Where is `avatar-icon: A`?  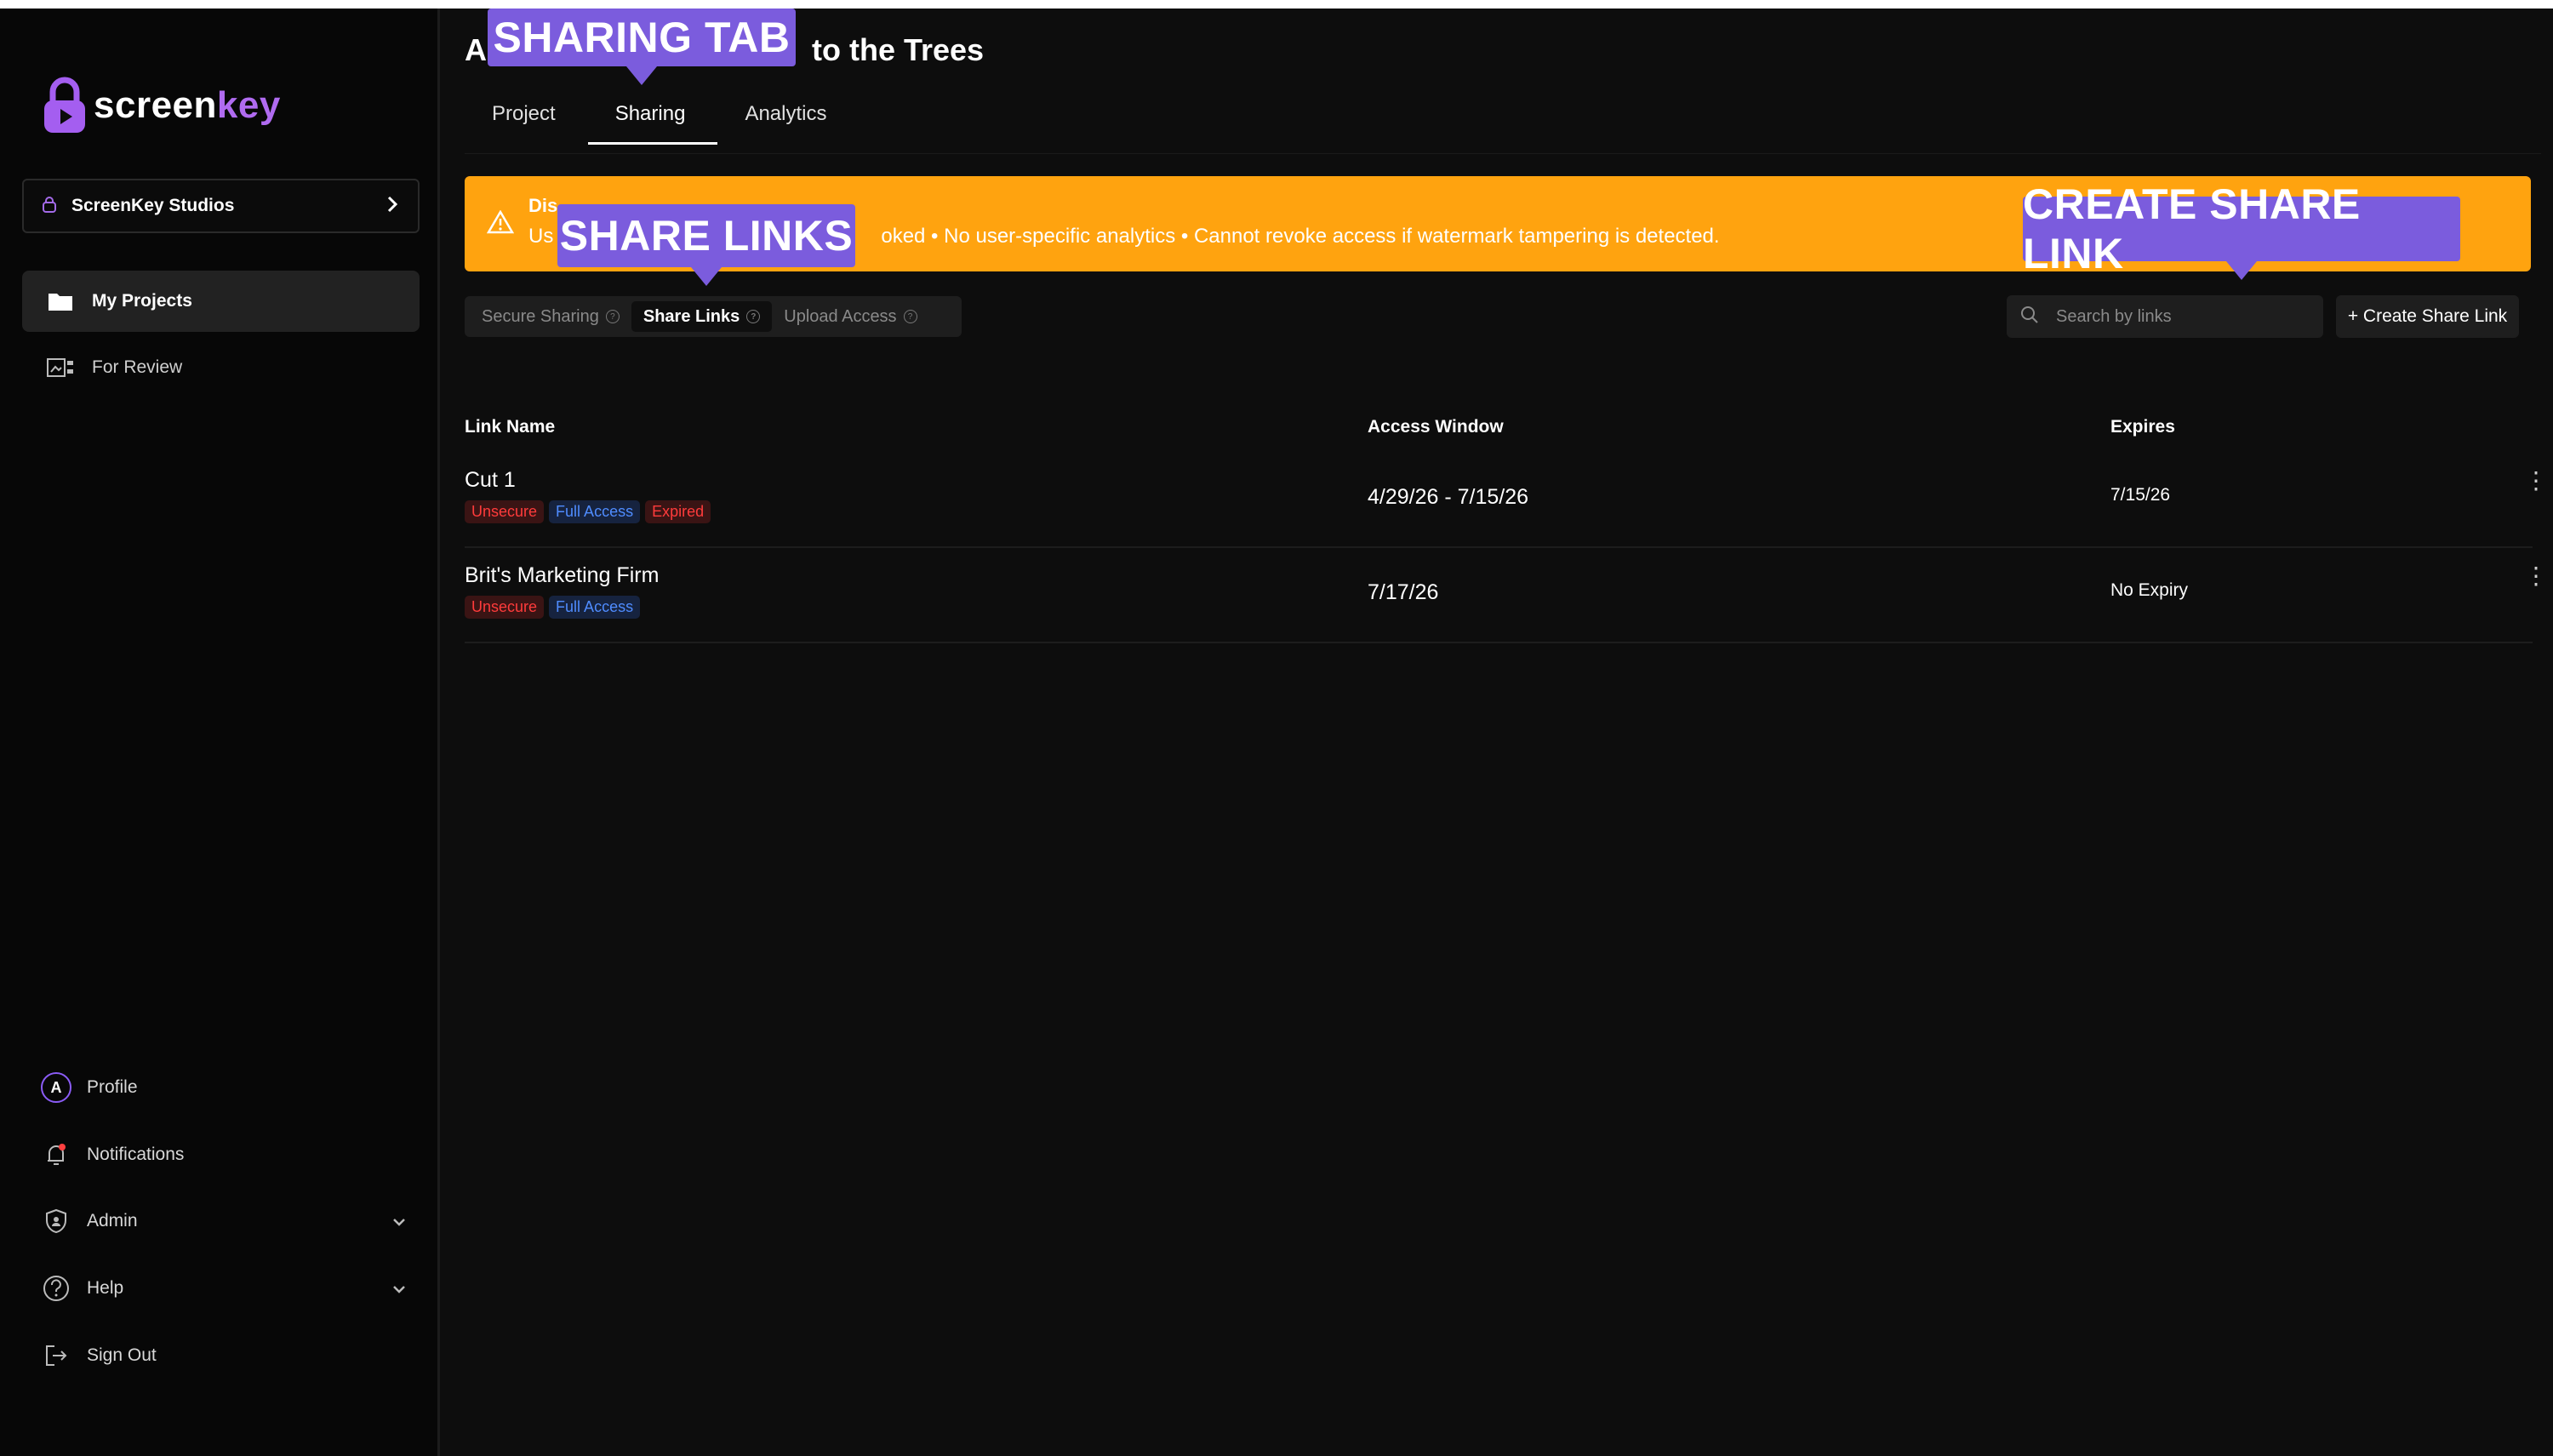 avatar-icon: A is located at coordinates (56, 1088).